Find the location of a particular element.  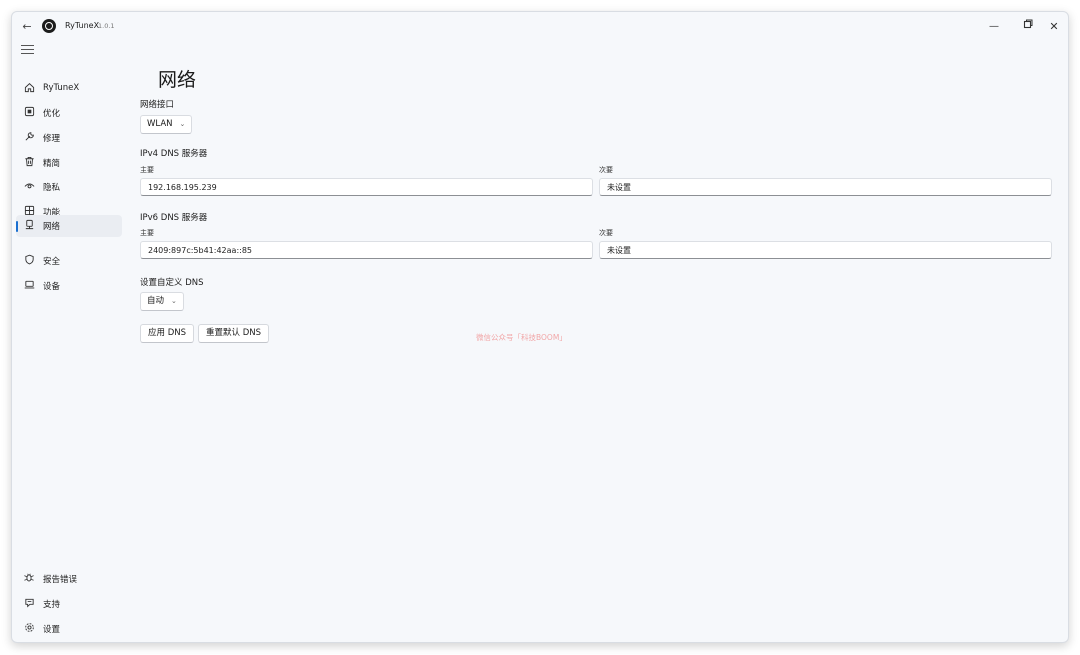

ipv4-heading: IPv4 DNS 服务器 is located at coordinates (174, 154).